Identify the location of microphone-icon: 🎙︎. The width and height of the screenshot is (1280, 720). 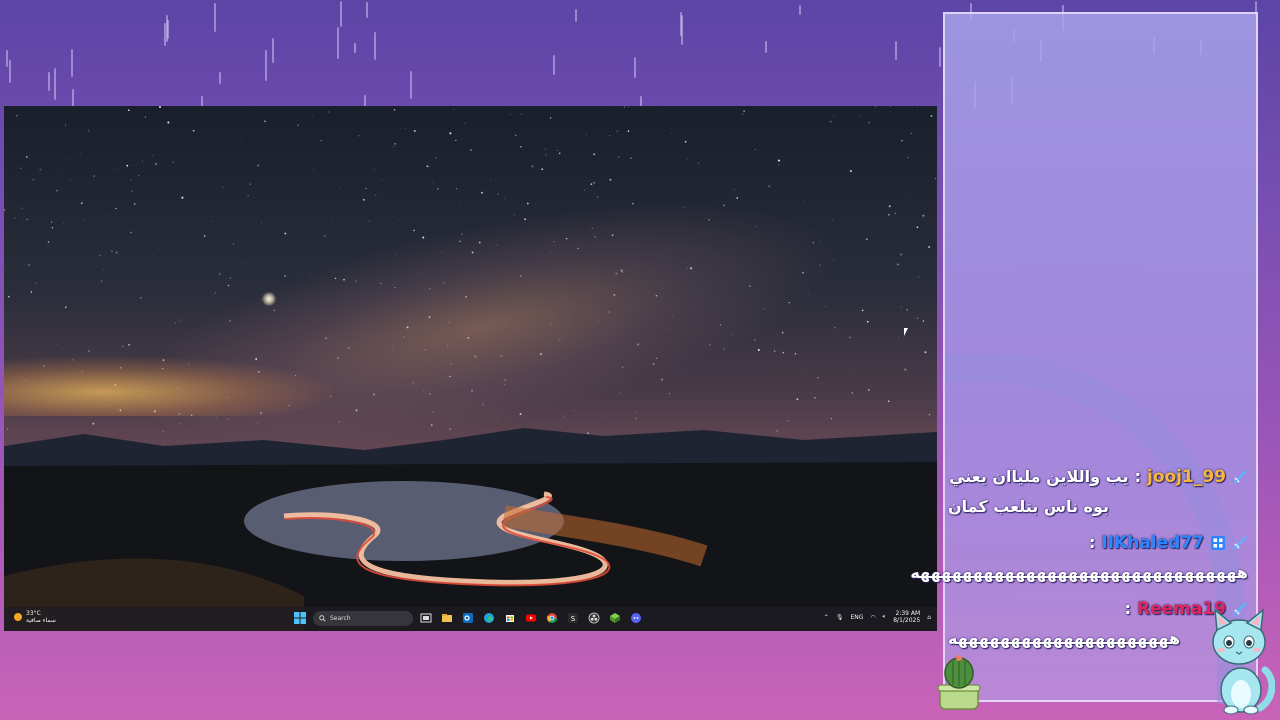
(840, 617).